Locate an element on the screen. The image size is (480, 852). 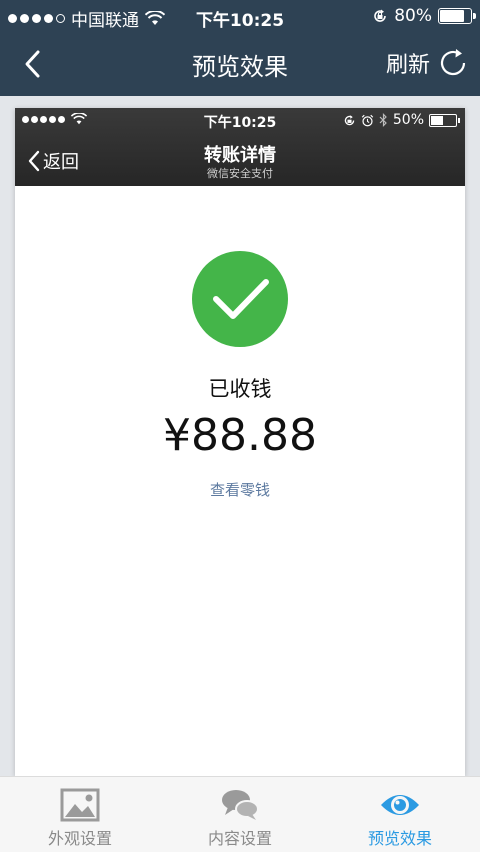
tab-preview: 预览效果 is located at coordinates (400, 814).